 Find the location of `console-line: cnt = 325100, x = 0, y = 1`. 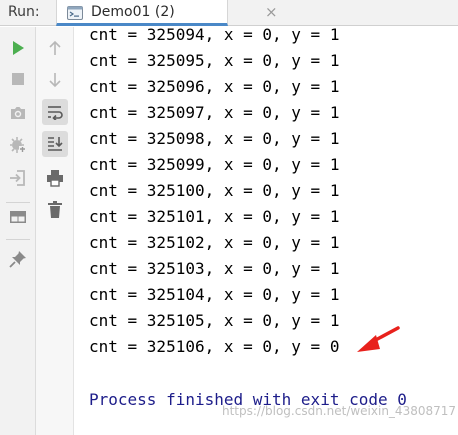

console-line: cnt = 325100, x = 0, y = 1 is located at coordinates (214, 190).